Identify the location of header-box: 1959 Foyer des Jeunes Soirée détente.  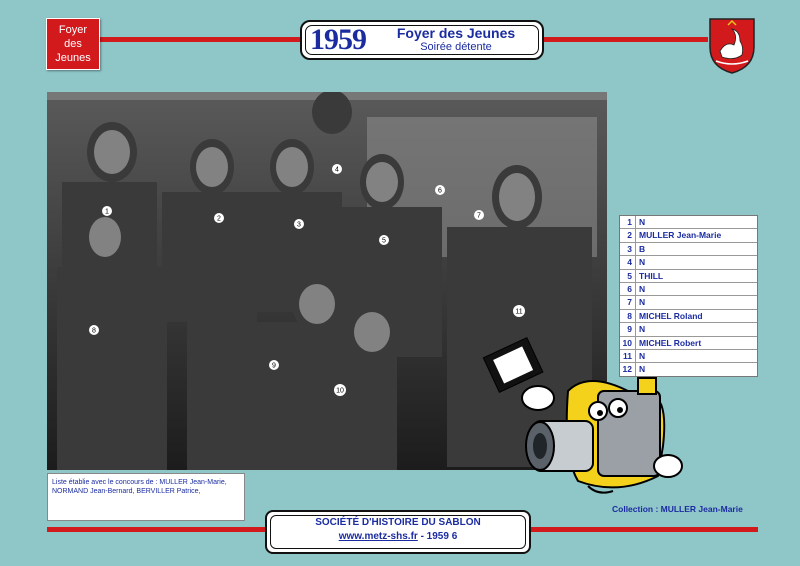
(422, 40).